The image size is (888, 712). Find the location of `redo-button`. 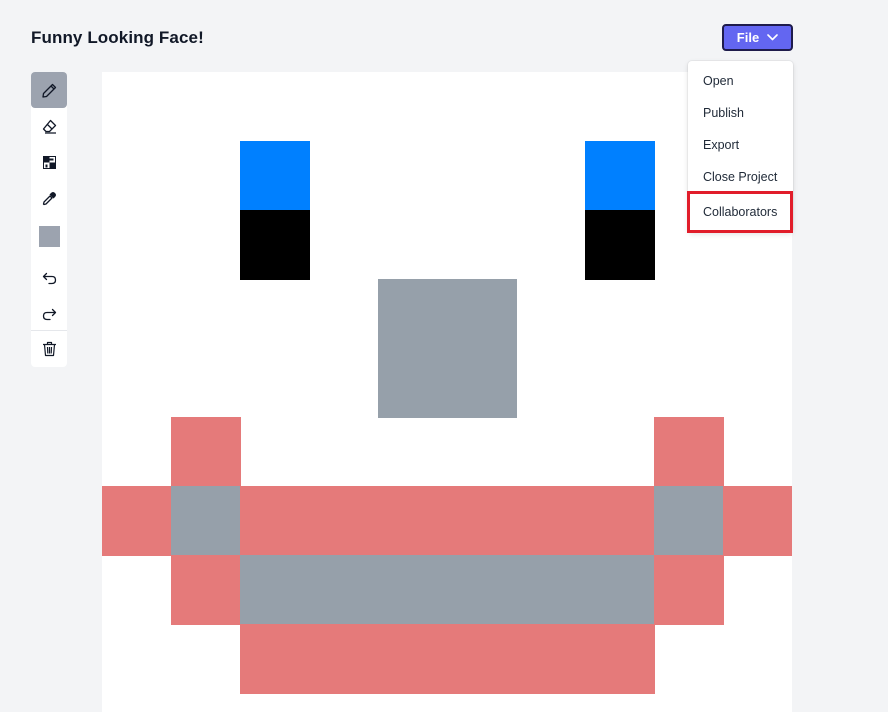

redo-button is located at coordinates (49, 314).